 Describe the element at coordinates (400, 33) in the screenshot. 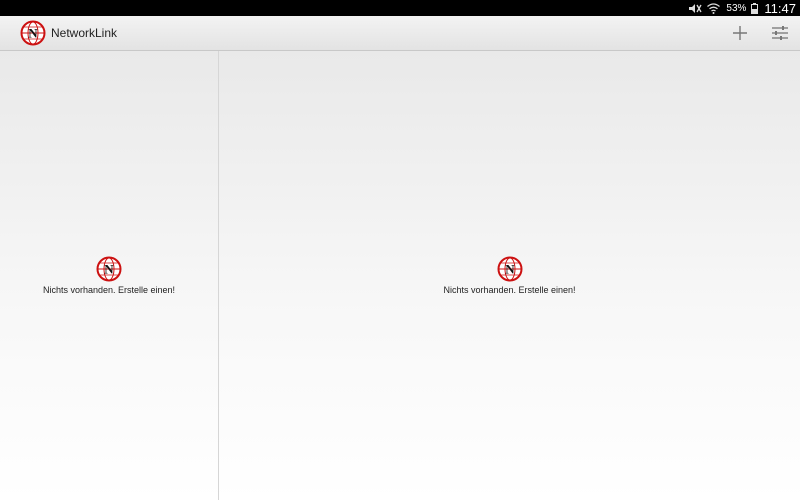

I see `action-bar: N NetworkLink` at that location.